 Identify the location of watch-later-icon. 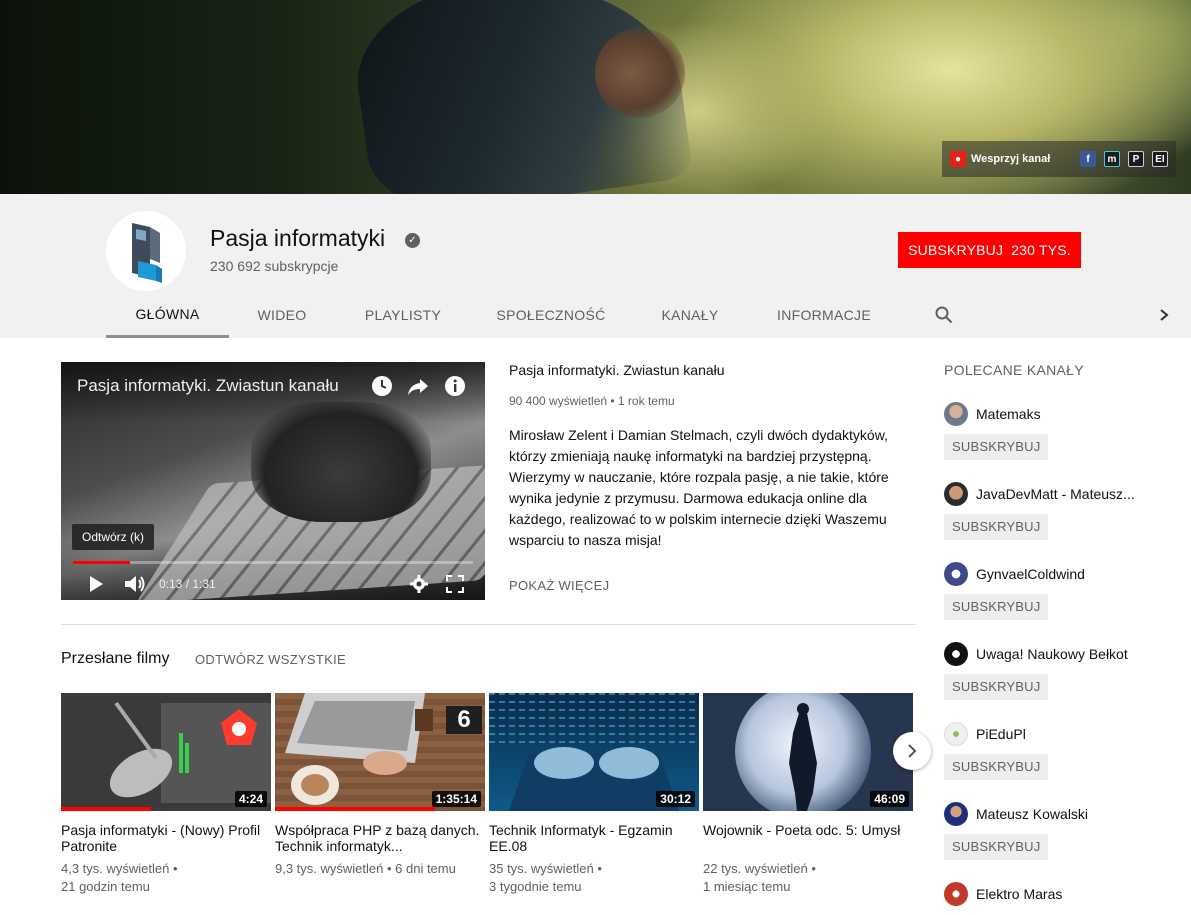
(382, 386).